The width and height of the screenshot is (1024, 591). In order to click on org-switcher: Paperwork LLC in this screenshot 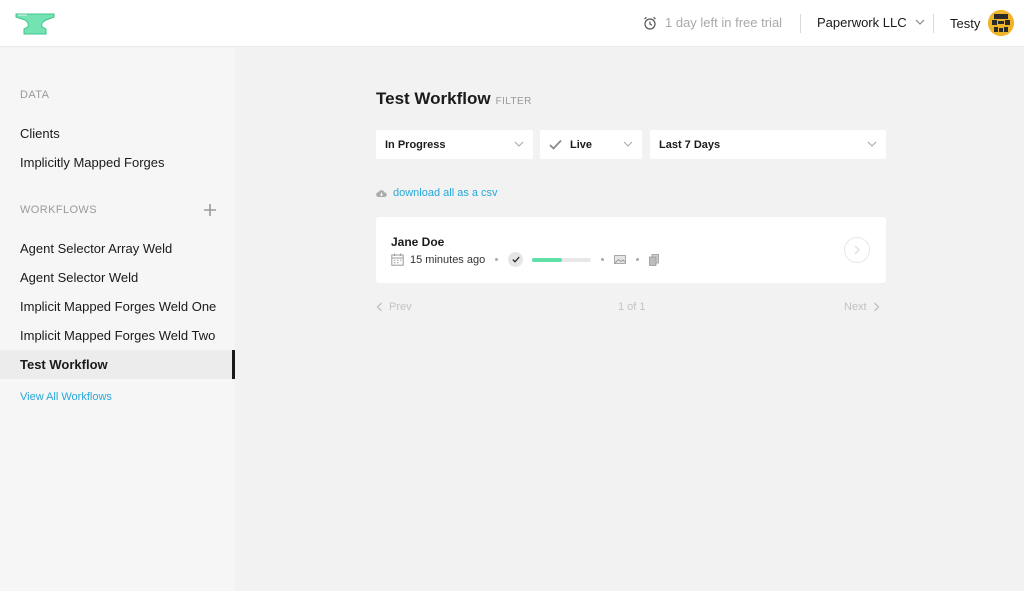, I will do `click(871, 22)`.